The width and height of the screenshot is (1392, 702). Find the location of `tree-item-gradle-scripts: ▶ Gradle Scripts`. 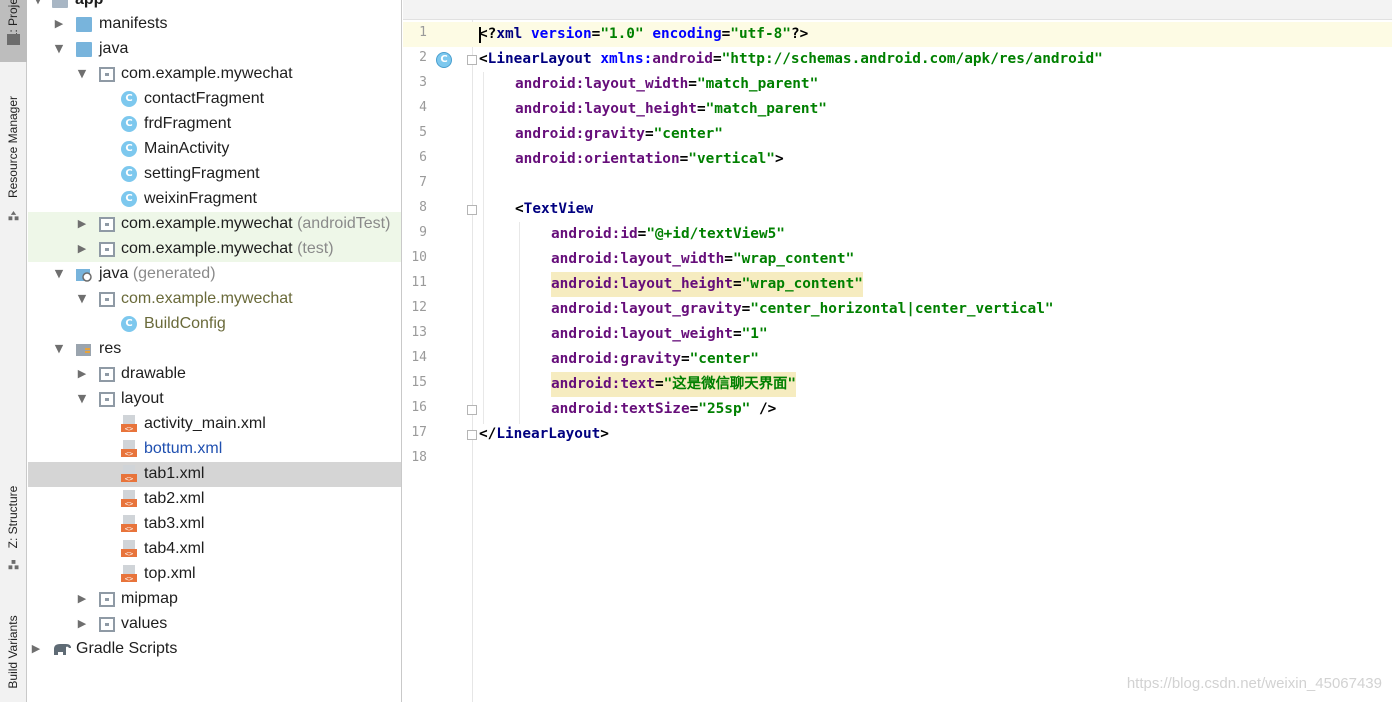

tree-item-gradle-scripts: ▶ Gradle Scripts is located at coordinates (214, 649).